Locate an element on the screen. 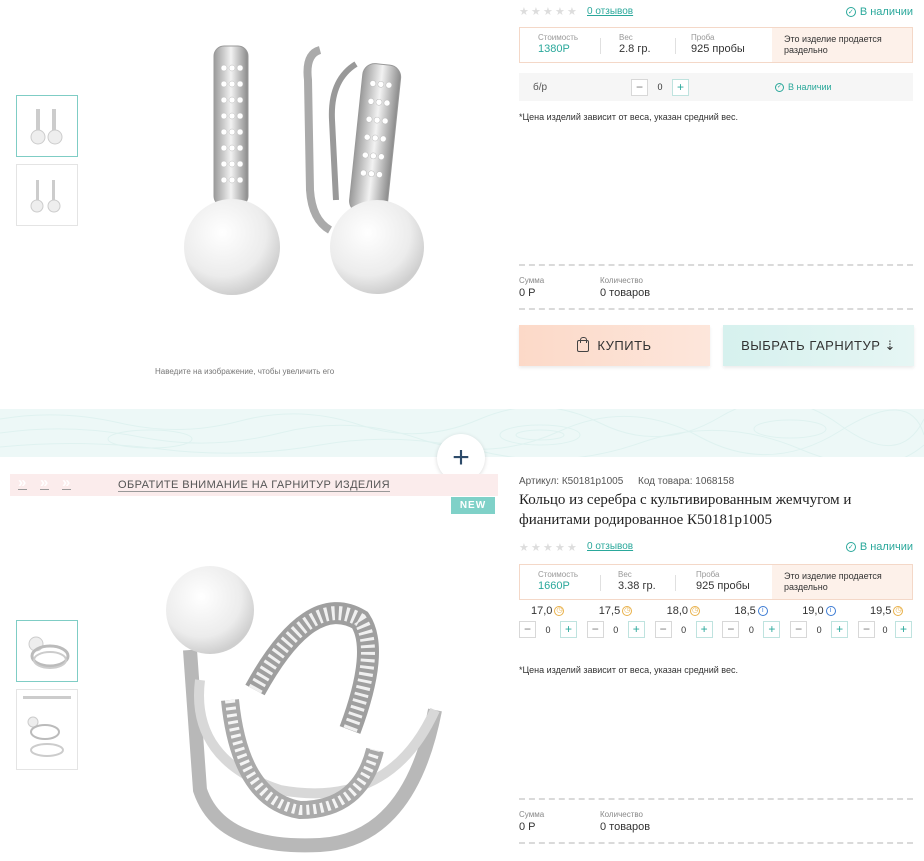 Image resolution: width=924 pixels, height=861 pixels. size-option: 19,5 ◷ −0 + is located at coordinates (885, 621).